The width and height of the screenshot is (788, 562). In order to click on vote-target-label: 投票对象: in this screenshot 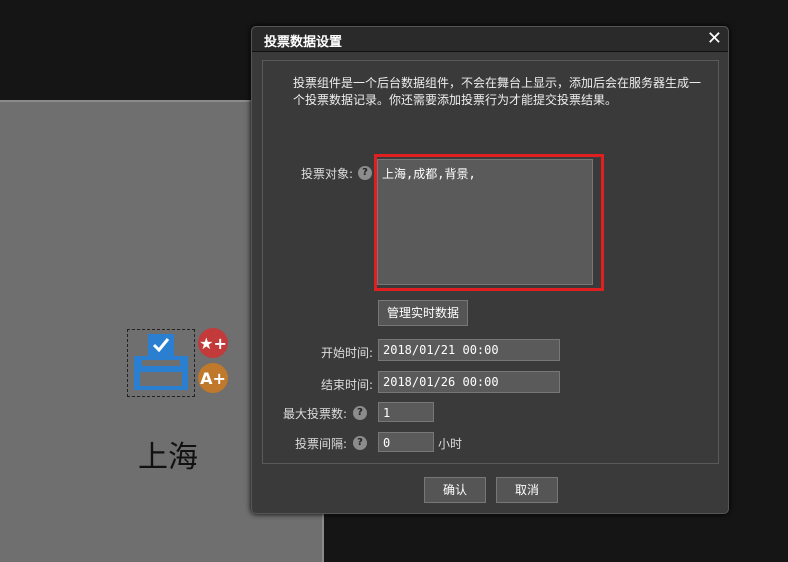, I will do `click(326, 174)`.